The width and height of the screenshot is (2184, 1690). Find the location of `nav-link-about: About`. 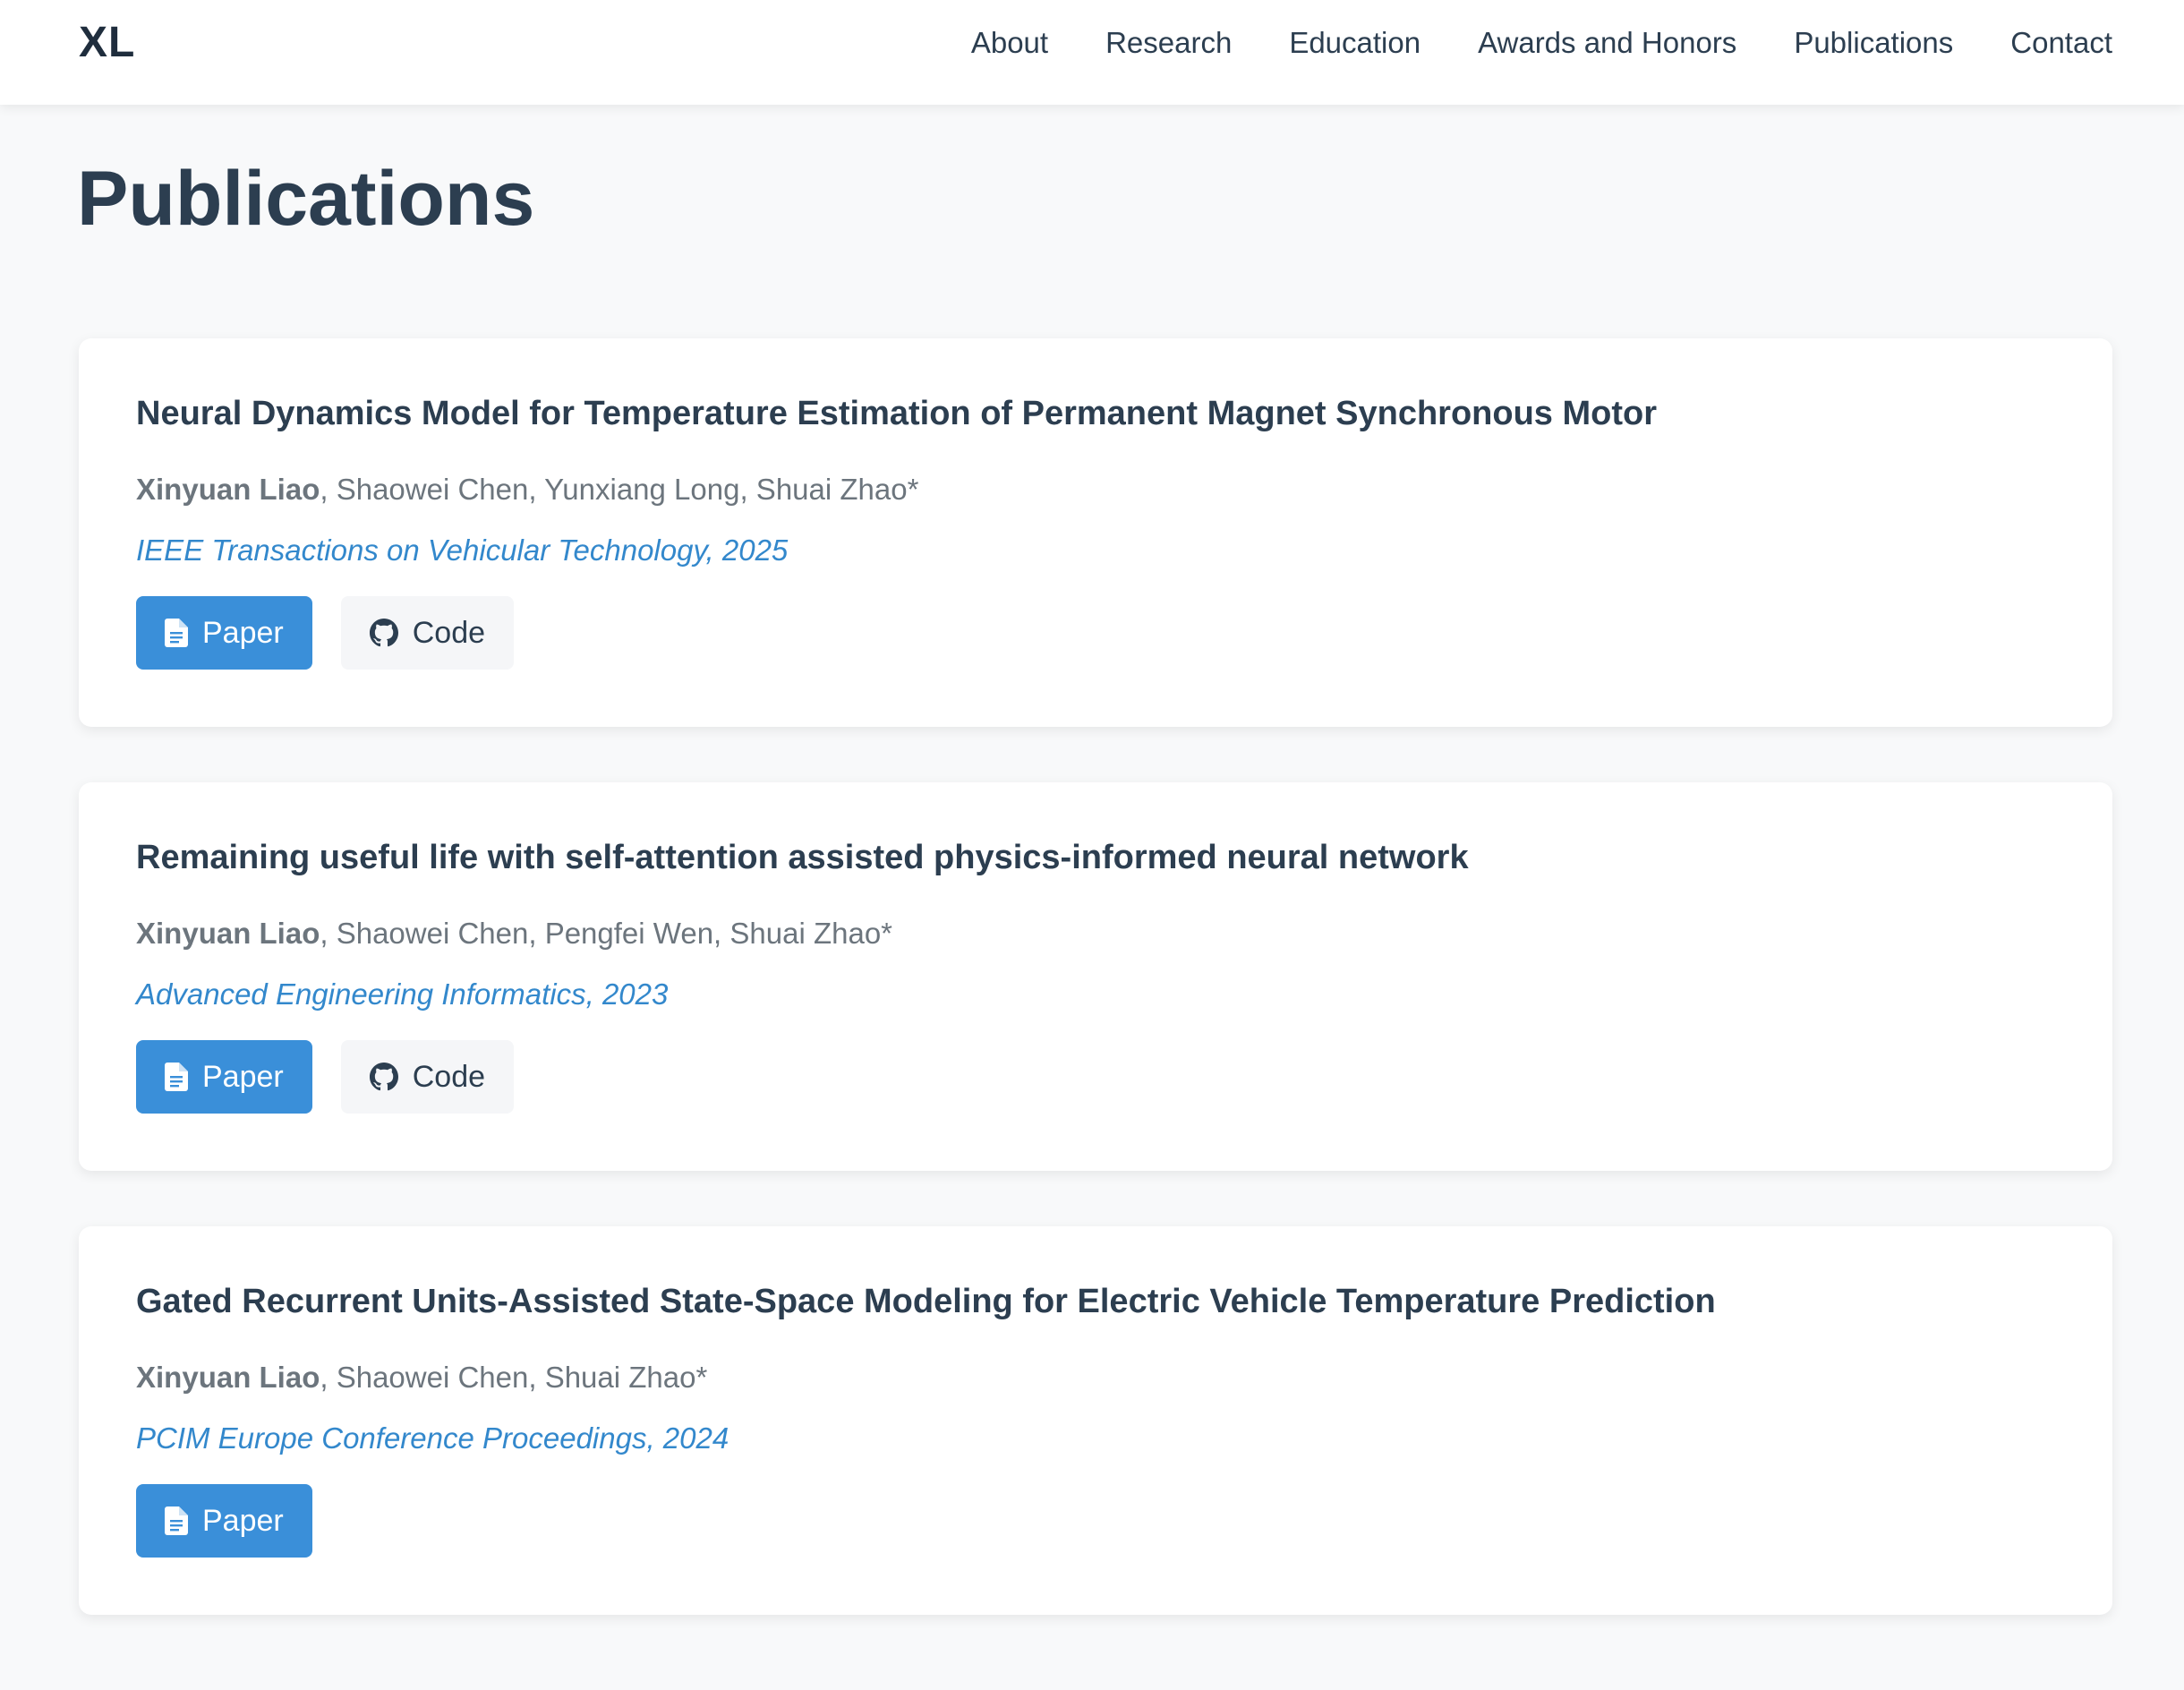

nav-link-about: About is located at coordinates (1009, 43).